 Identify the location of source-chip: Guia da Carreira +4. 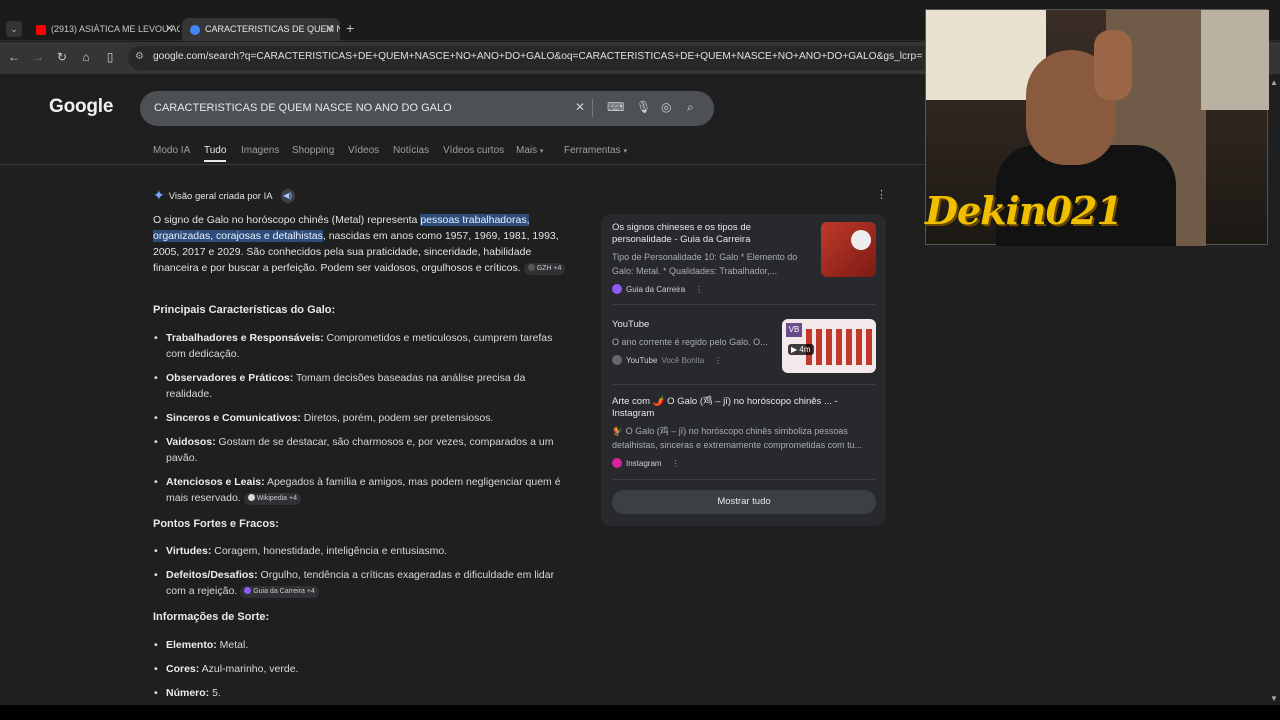
(279, 592).